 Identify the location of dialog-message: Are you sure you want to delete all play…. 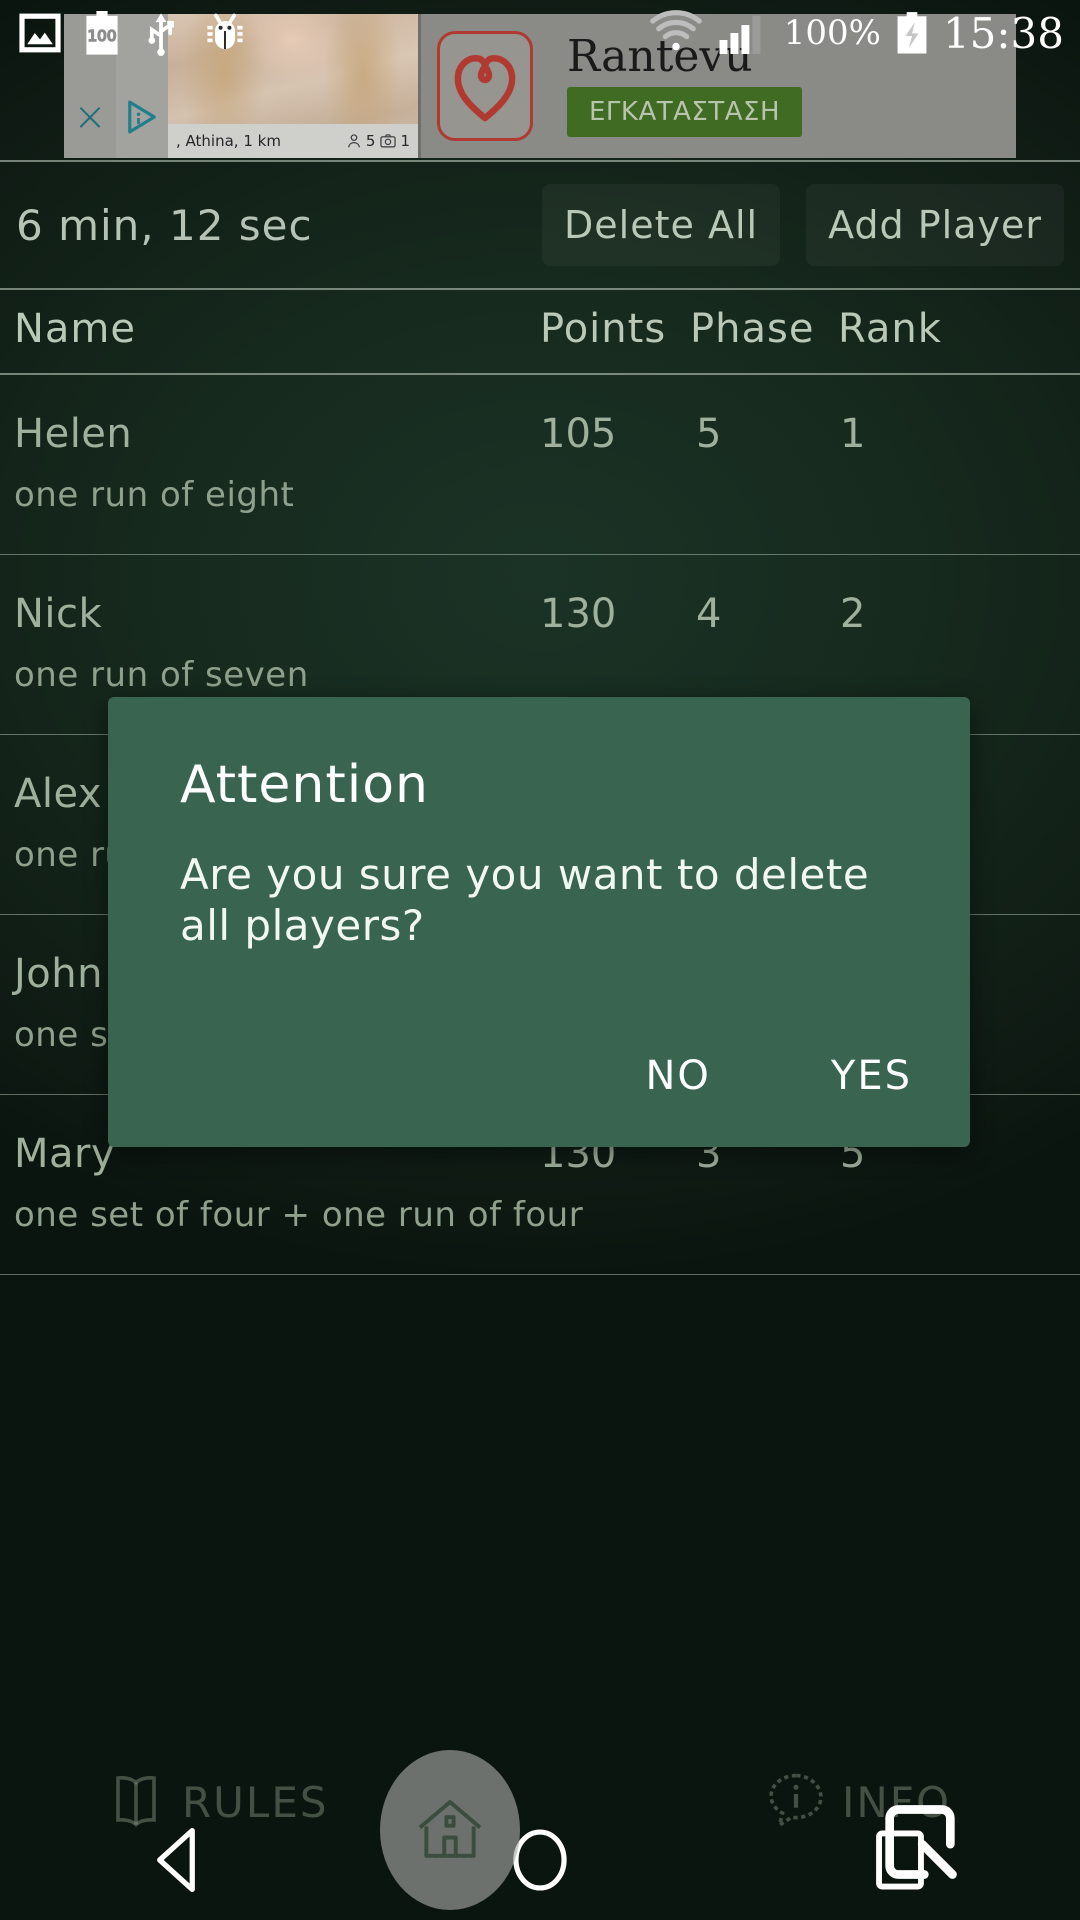
(525, 900).